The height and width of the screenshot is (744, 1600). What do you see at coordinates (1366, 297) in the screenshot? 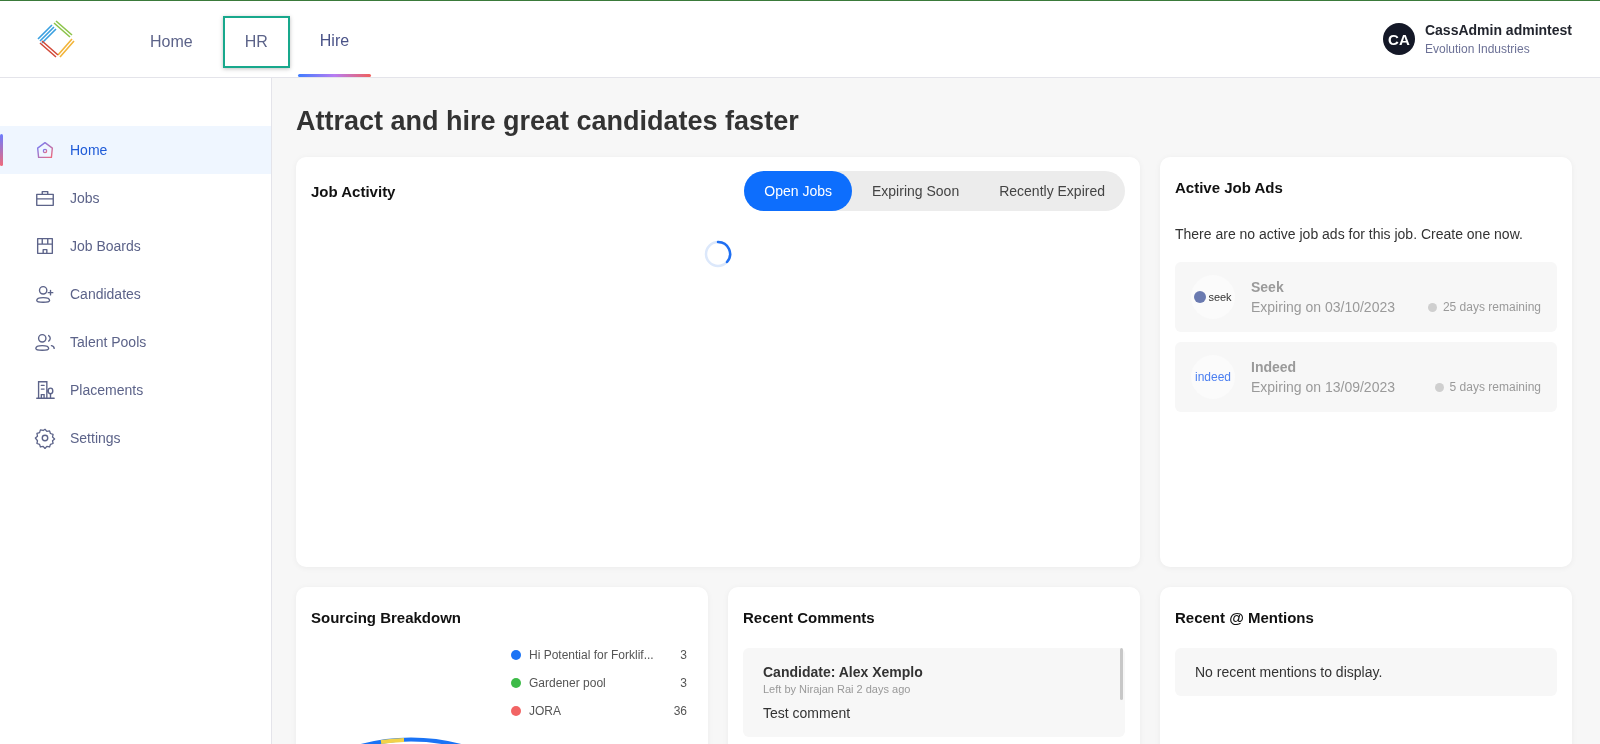
I see `job-ad-item: seek Seek Expiring on 03/10/2023 25 days remaining` at bounding box center [1366, 297].